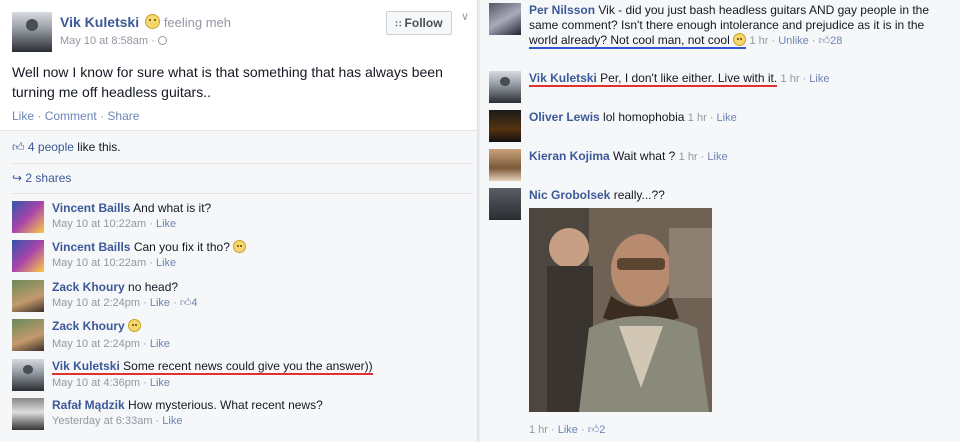  Describe the element at coordinates (644, 156) in the screenshot. I see `comment-text: Wait what ?` at that location.